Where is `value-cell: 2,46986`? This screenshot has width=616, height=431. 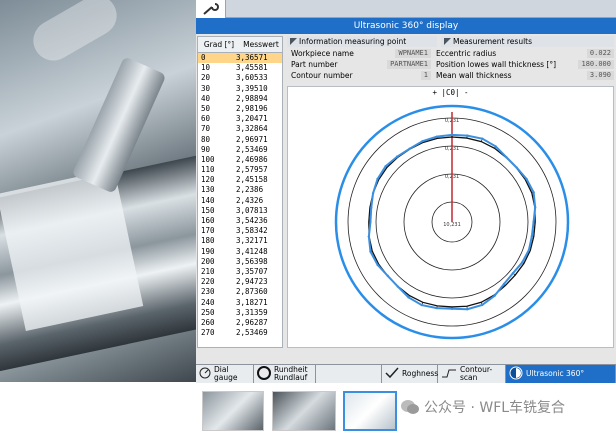
value-cell: 2,46986 is located at coordinates (252, 159).